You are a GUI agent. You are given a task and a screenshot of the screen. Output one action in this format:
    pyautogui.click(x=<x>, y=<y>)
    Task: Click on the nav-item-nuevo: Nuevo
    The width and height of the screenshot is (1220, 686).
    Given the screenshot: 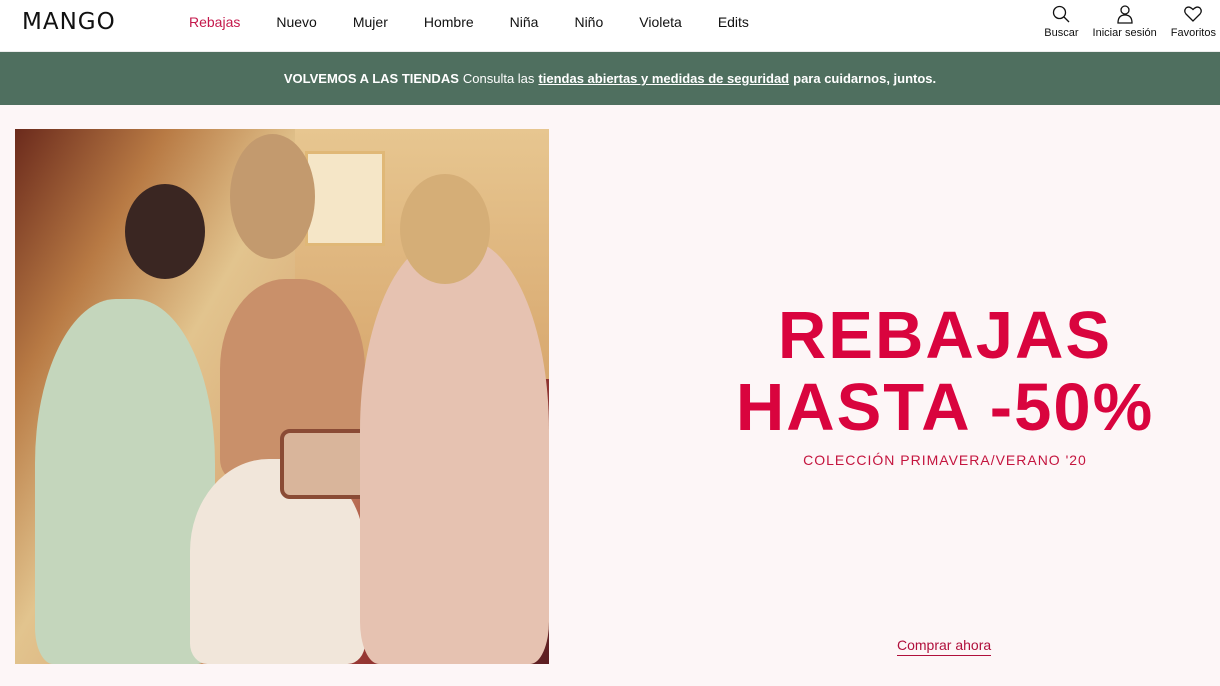 What is the action you would take?
    pyautogui.click(x=296, y=22)
    